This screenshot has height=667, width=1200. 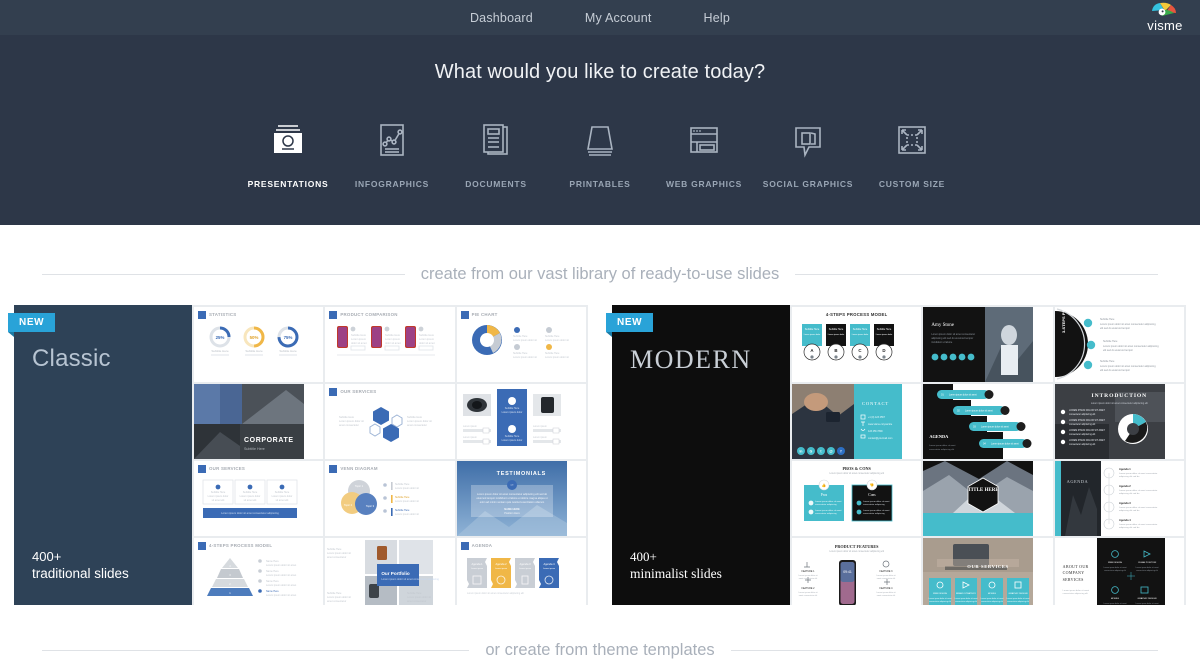 I want to click on pack-cover-modern: MODERN 400+ minimalist slides, so click(x=701, y=455).